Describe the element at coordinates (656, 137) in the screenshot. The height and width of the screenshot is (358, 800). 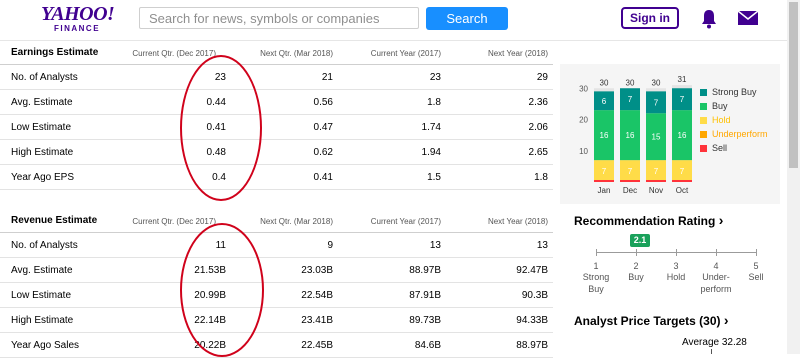
I see `bar-segment-label: 15` at that location.